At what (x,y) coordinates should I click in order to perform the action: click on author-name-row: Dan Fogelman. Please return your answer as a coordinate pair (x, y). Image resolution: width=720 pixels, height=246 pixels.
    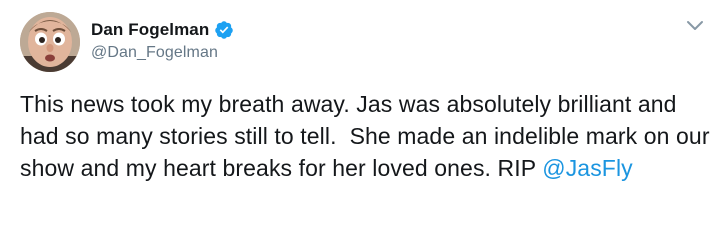
    Looking at the image, I should click on (162, 30).